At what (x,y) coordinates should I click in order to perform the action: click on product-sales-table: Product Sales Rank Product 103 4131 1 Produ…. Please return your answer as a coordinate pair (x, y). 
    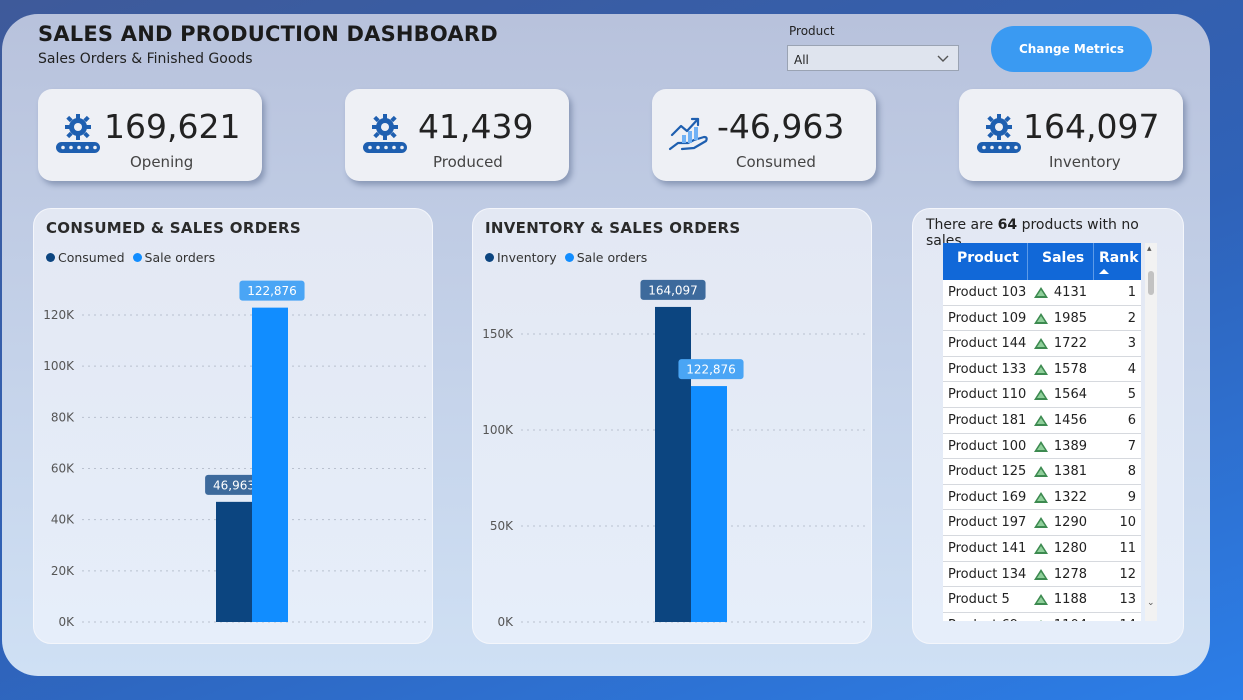
    Looking at the image, I should click on (1042, 432).